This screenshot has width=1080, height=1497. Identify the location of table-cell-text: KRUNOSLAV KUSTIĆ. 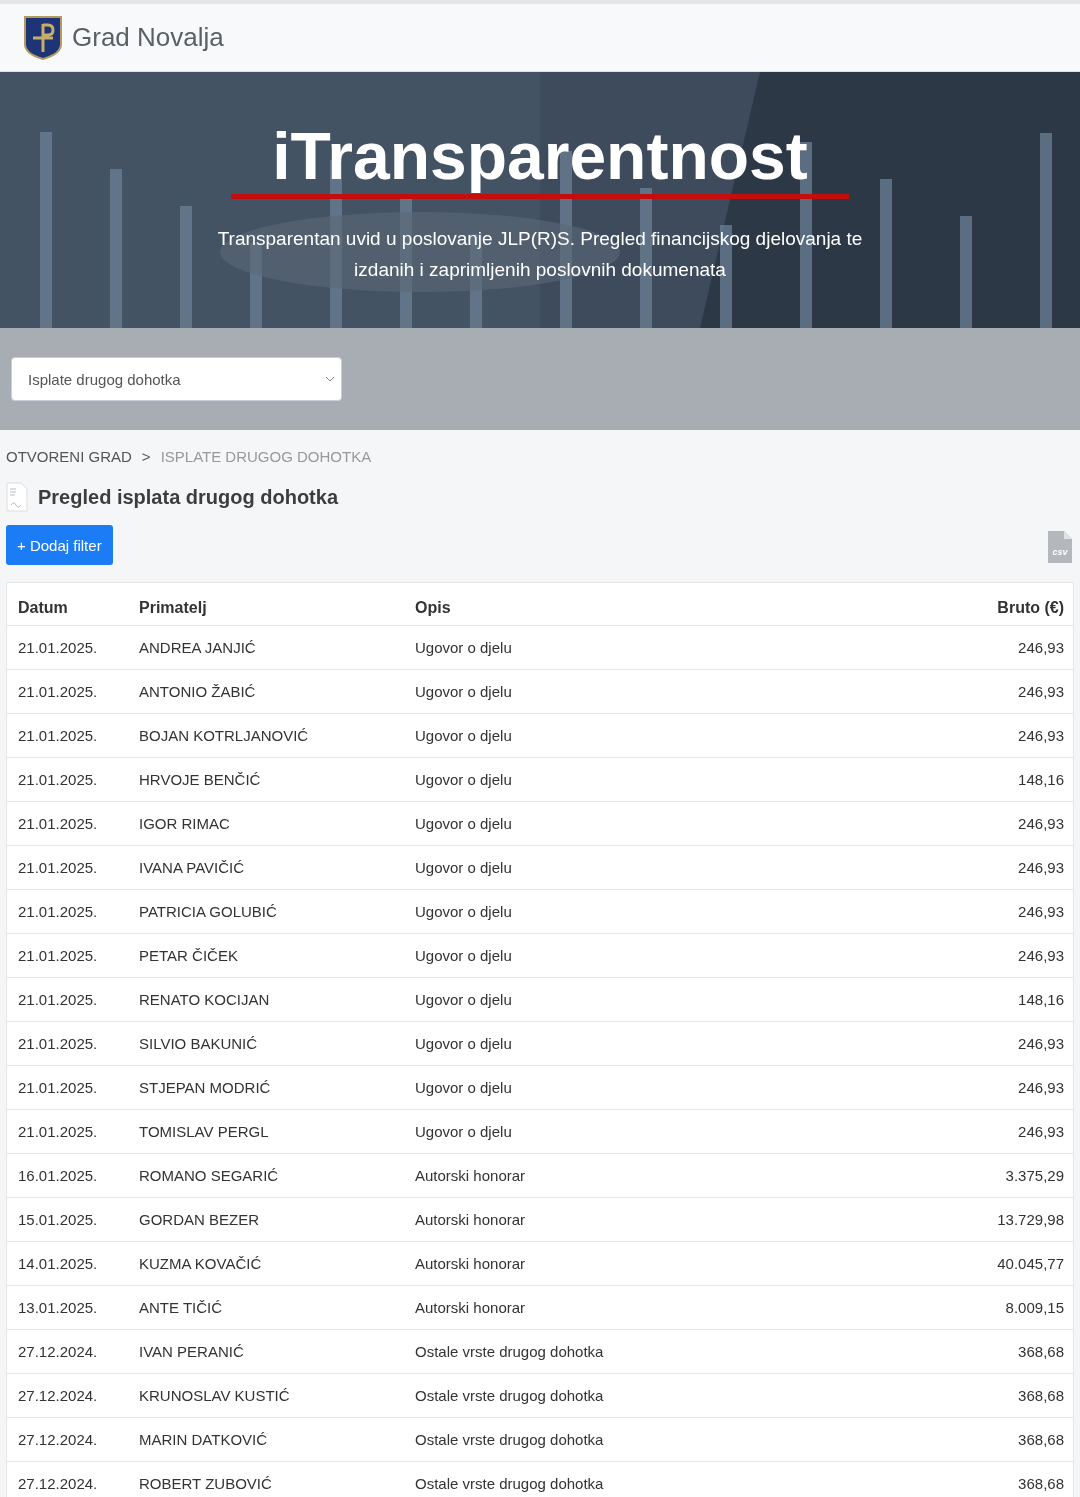
(214, 1395).